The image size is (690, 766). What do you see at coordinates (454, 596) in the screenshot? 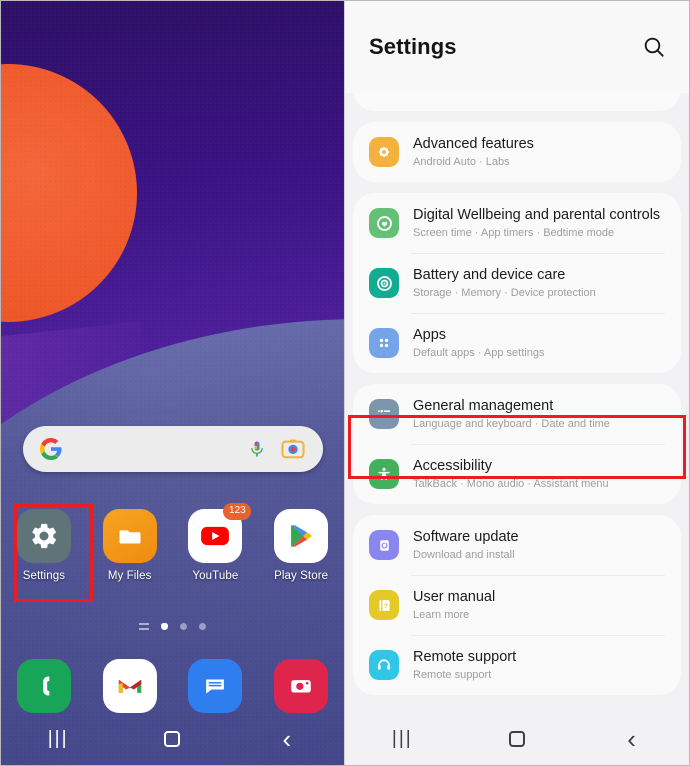
I see `list-item-title: User manual` at bounding box center [454, 596].